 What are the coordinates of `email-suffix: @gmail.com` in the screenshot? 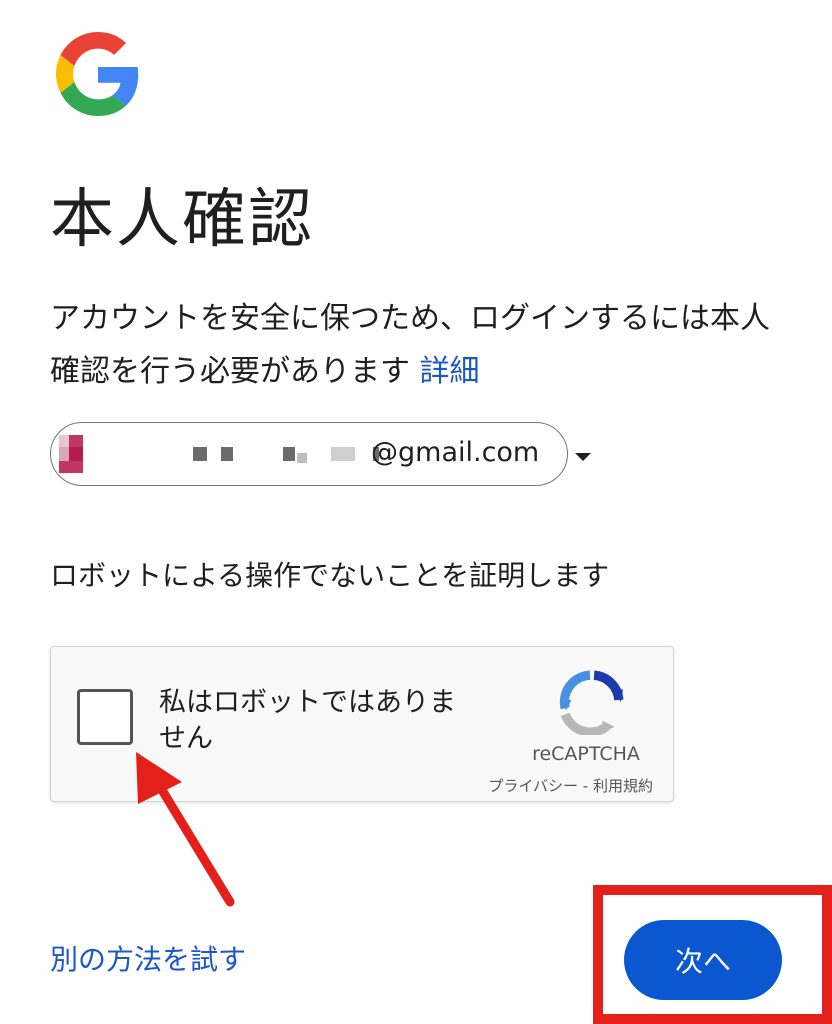 It's located at (455, 452).